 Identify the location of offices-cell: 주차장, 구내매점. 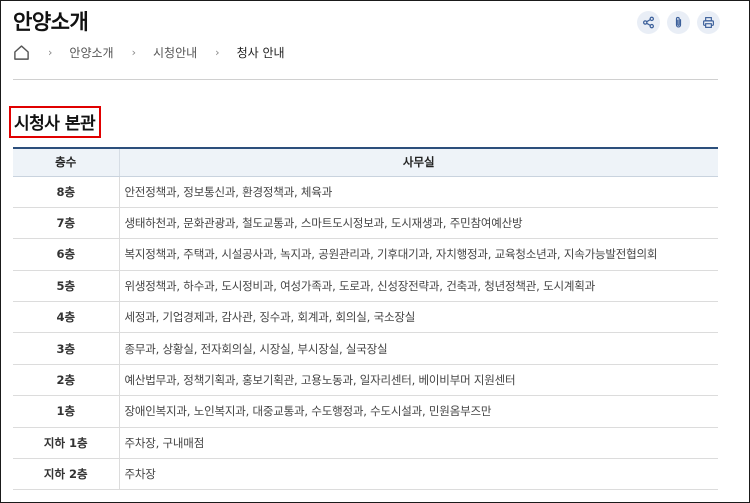
(418, 443).